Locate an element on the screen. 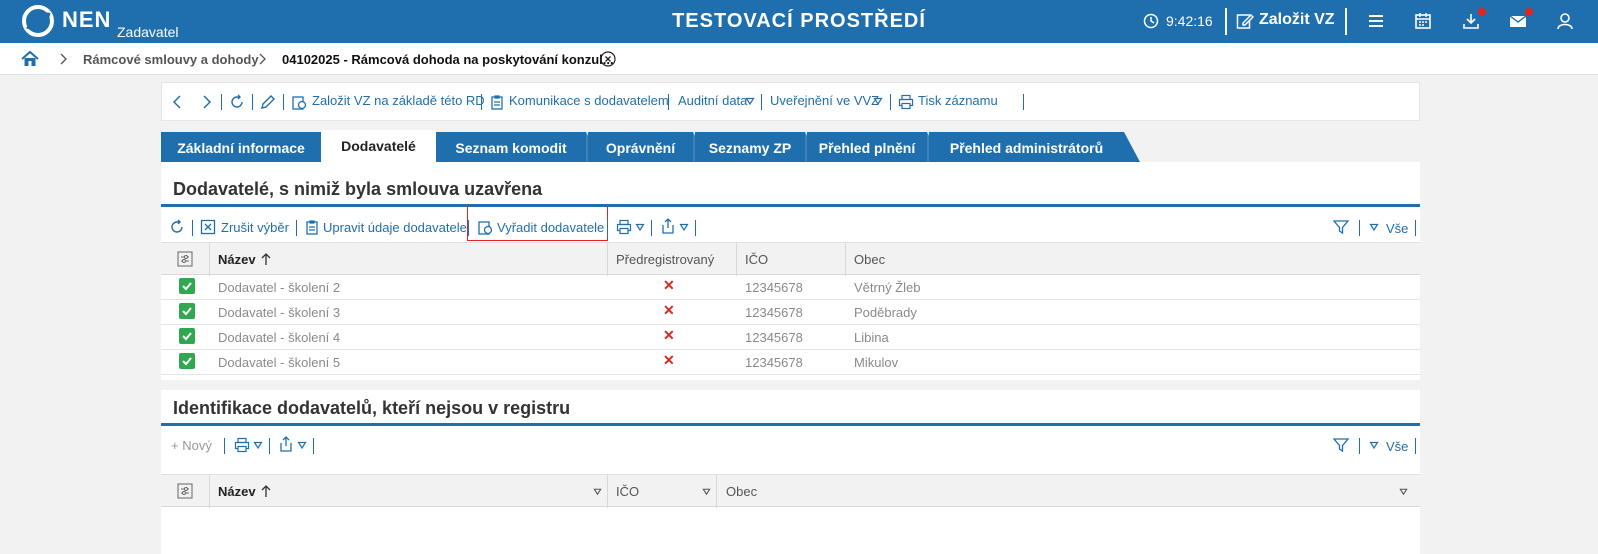 The width and height of the screenshot is (1598, 554). tab-permissions: Oprávnění is located at coordinates (640, 147).